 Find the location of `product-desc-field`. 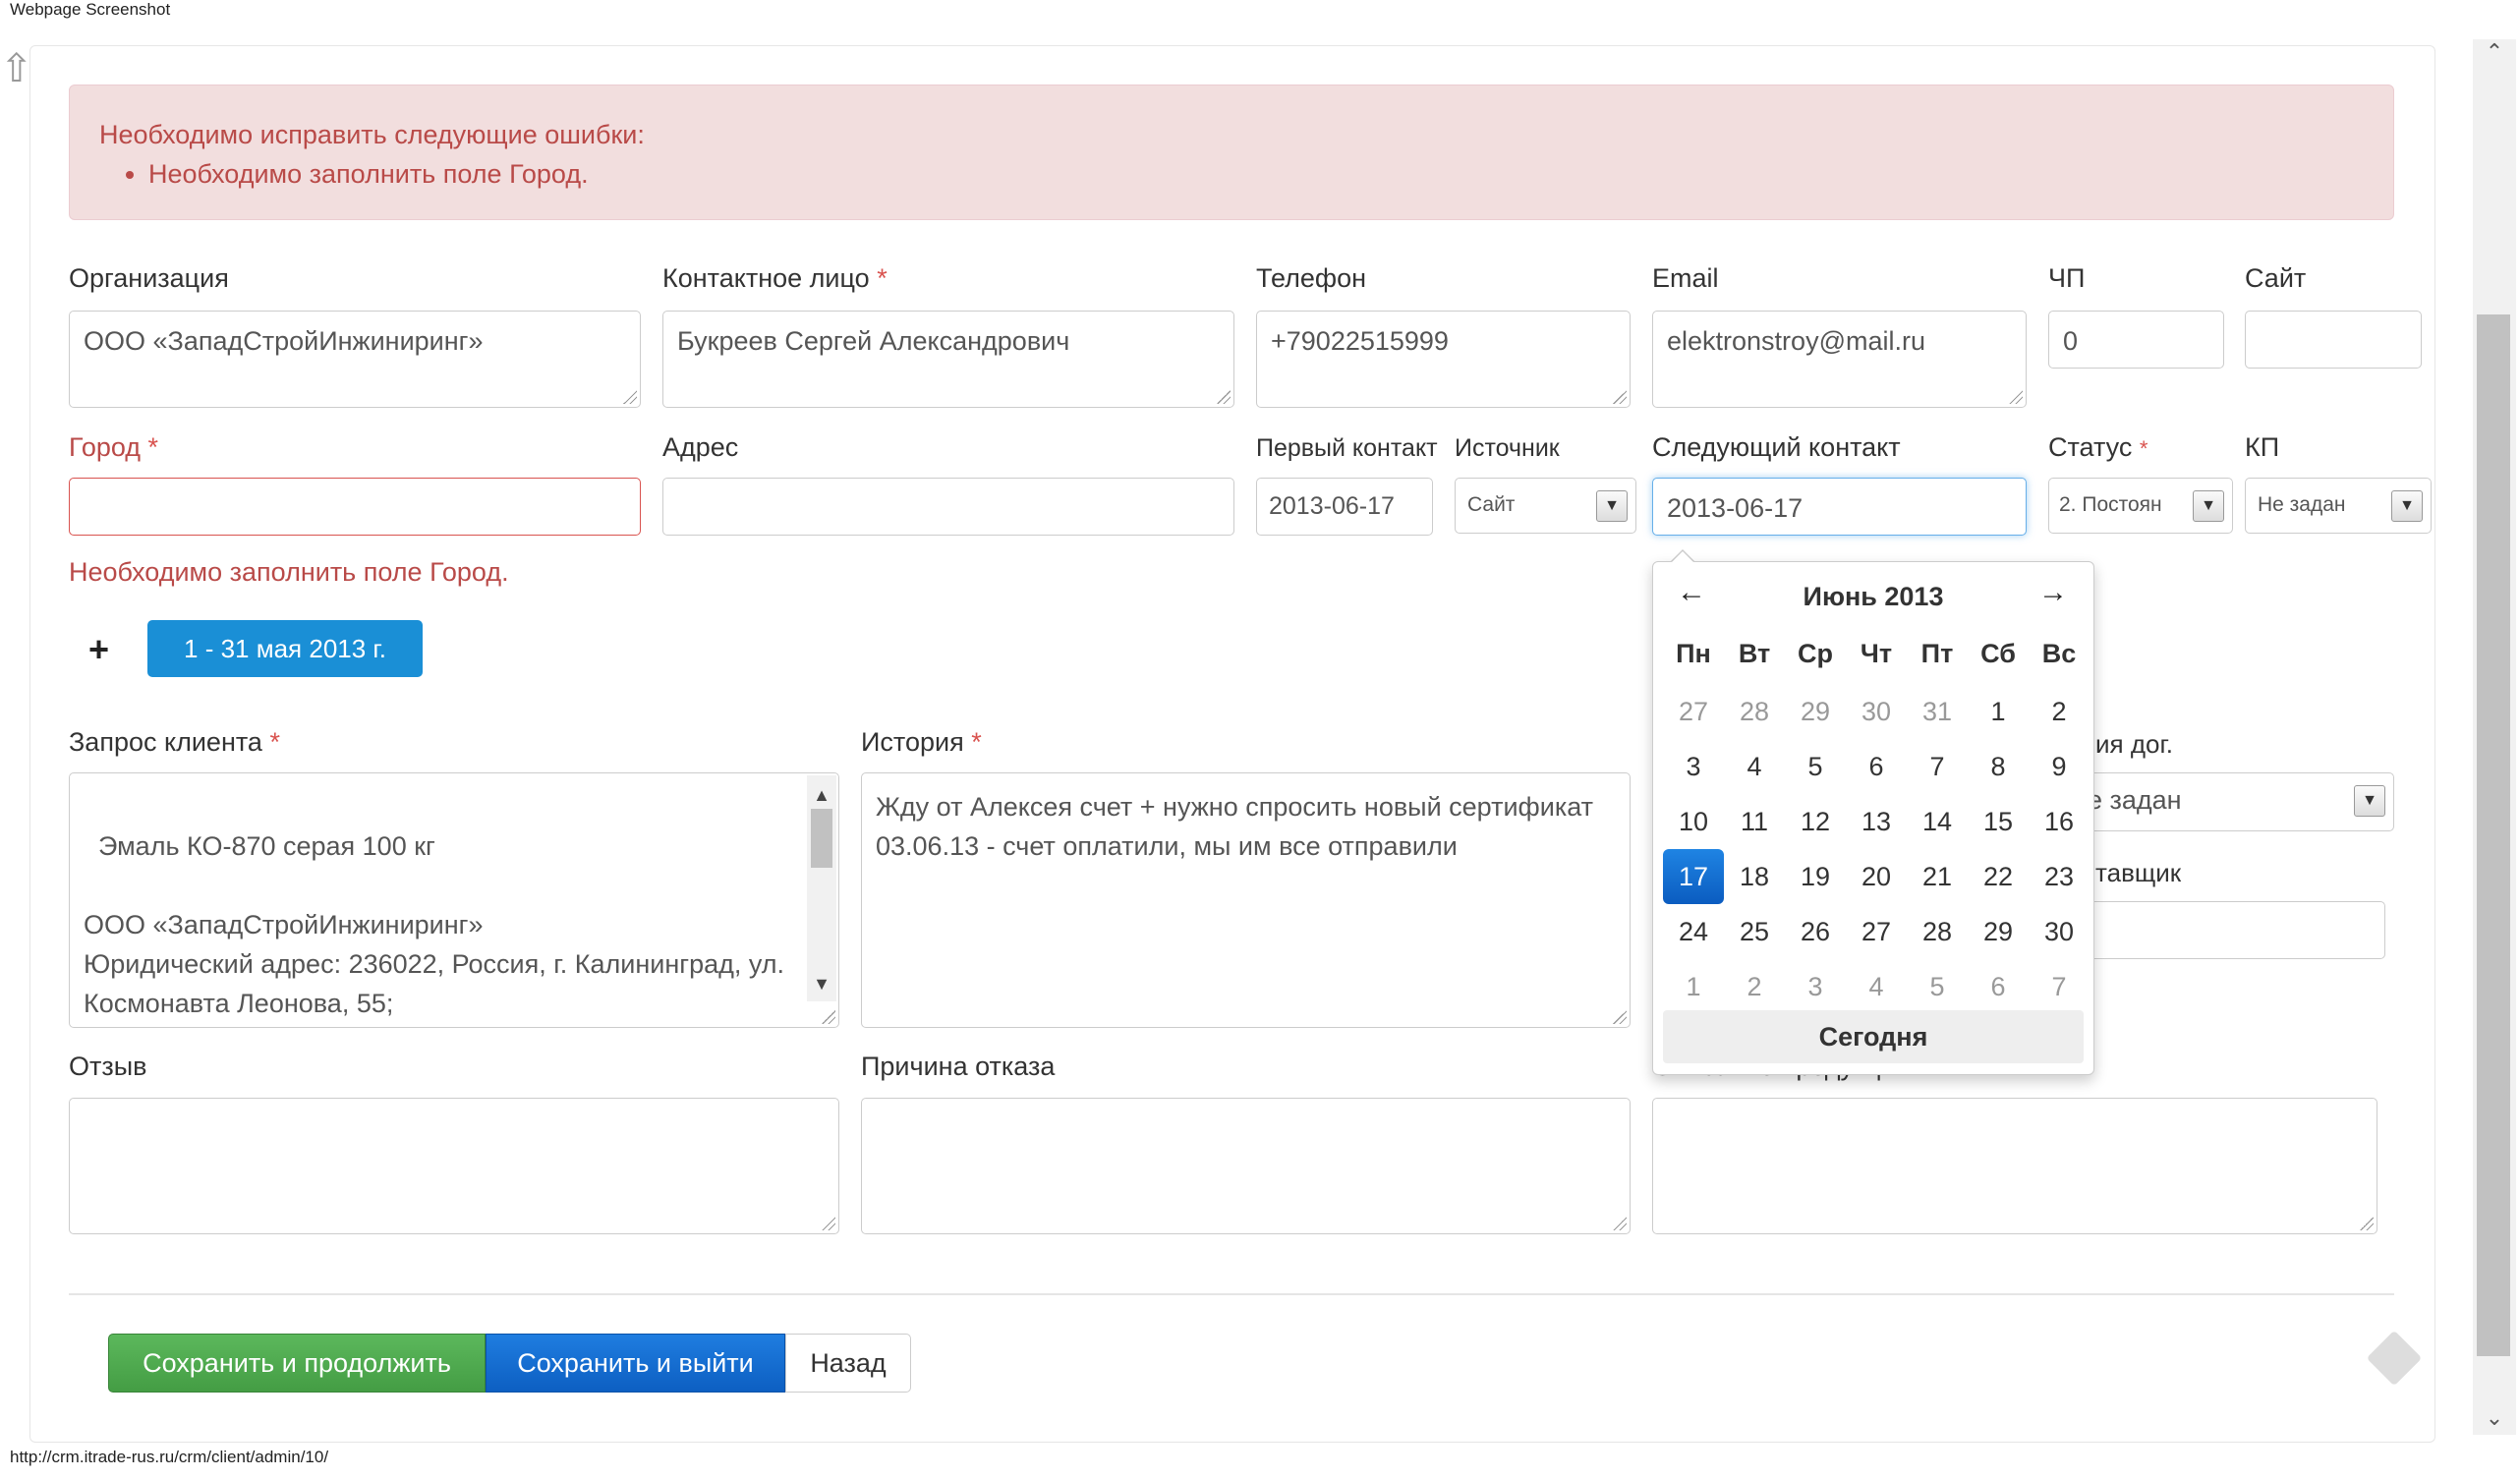

product-desc-field is located at coordinates (2014, 1166).